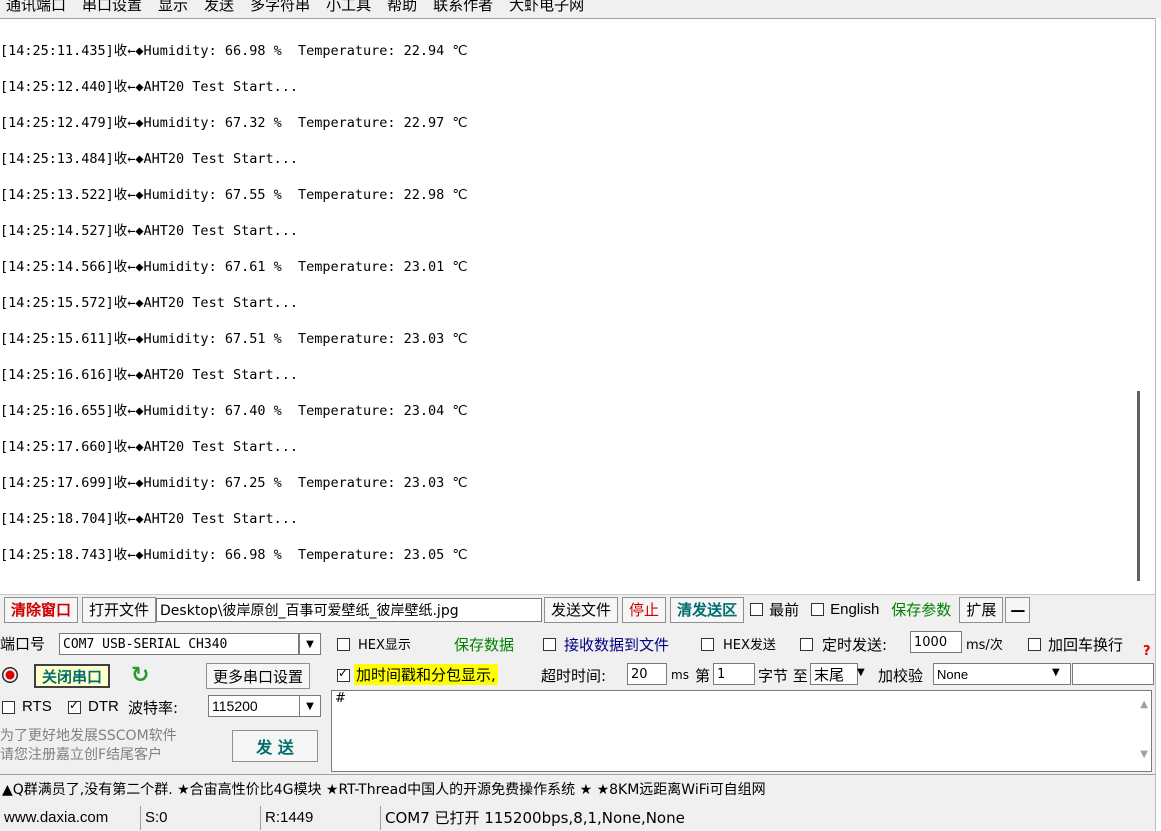 Image resolution: width=1161 pixels, height=831 pixels. Describe the element at coordinates (707, 609) in the screenshot. I see `clear-send-button: 清发送区` at that location.